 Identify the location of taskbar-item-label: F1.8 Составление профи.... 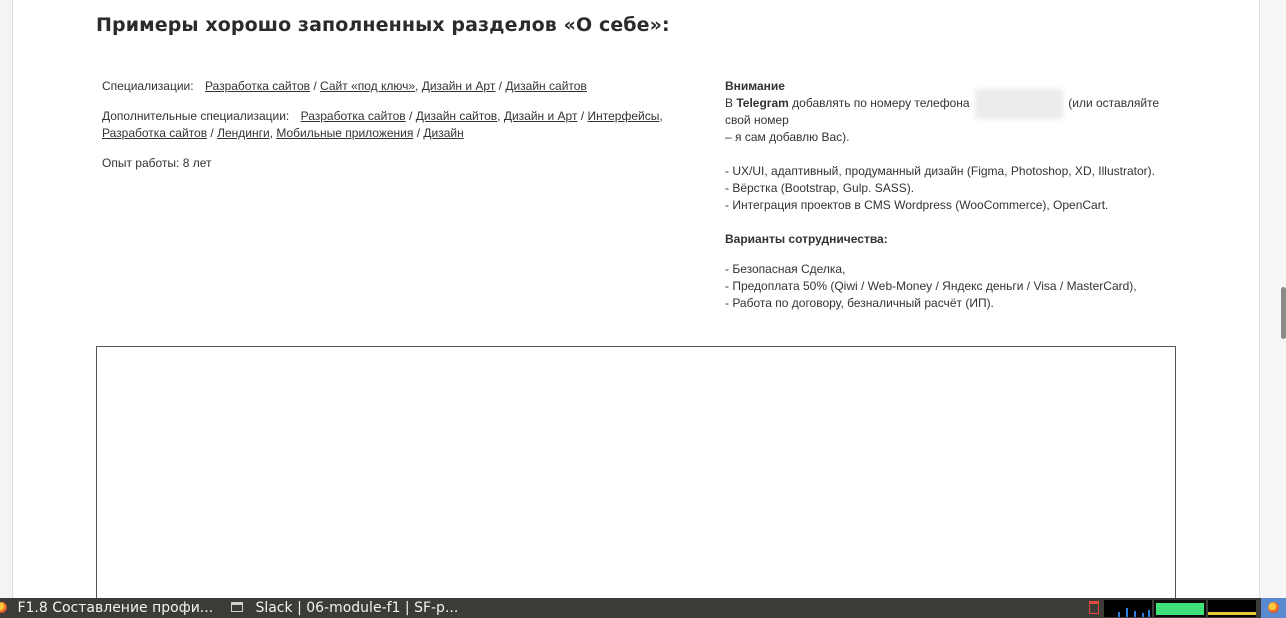
(115, 608).